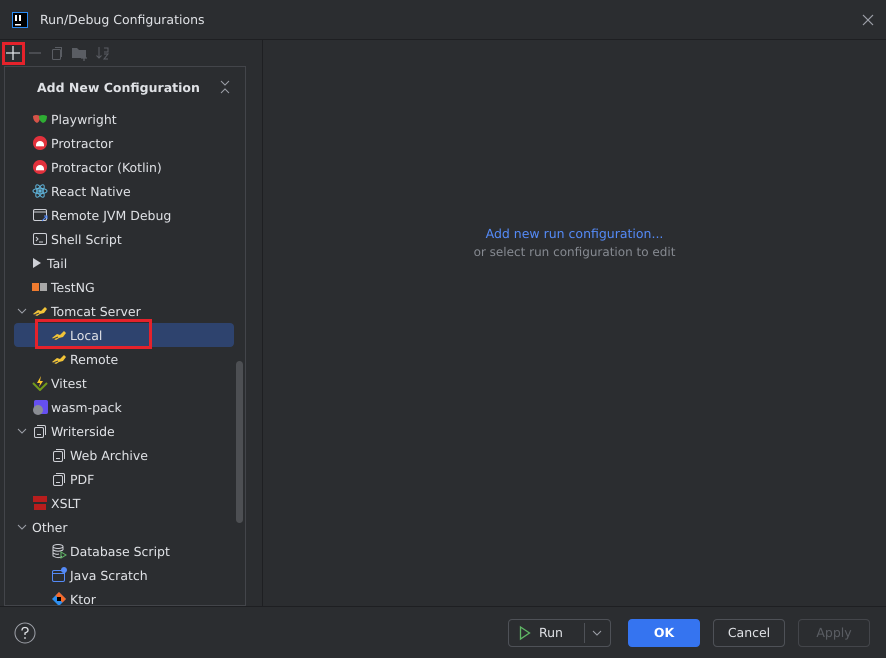 This screenshot has width=886, height=658. I want to click on tree-item: Tomcat Server, so click(124, 311).